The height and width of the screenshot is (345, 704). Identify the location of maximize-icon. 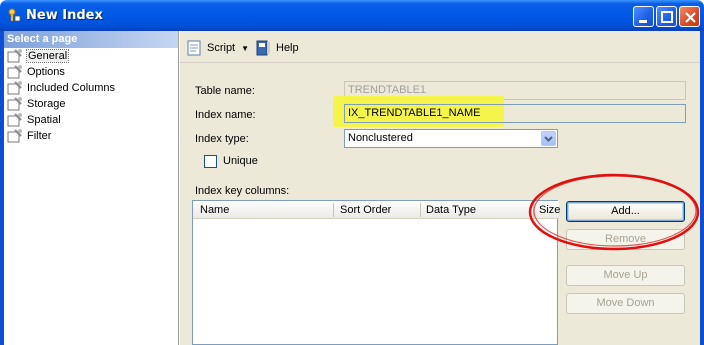
(667, 17).